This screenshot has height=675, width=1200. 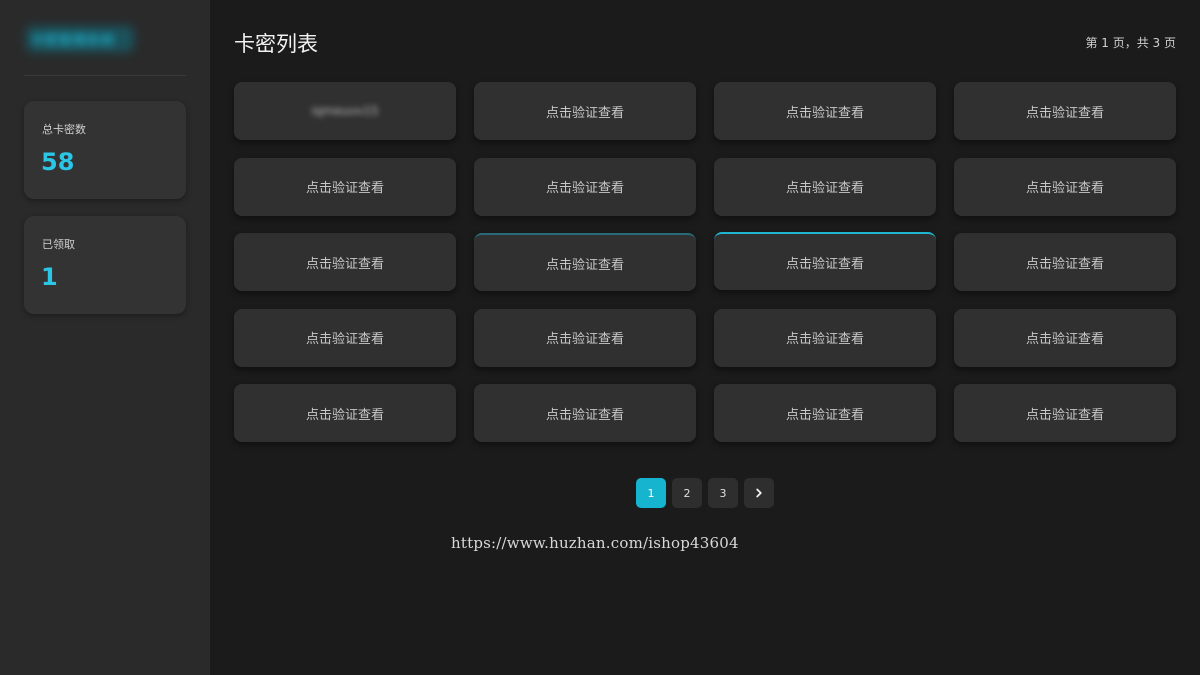 I want to click on stat-label-total: 总卡密数, so click(x=64, y=129).